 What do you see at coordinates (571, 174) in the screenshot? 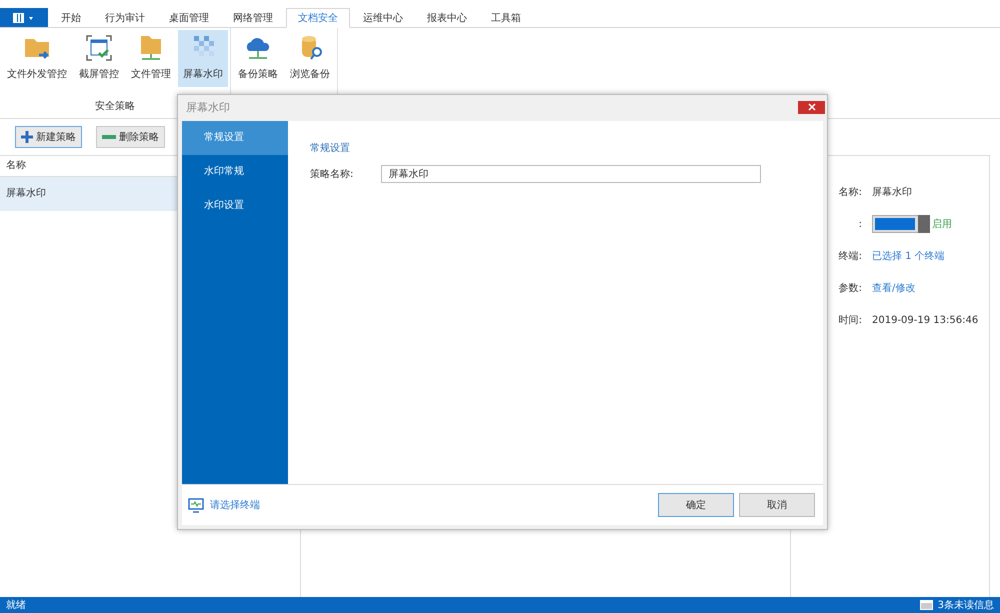
I see `name-input-field: 屏幕水印` at bounding box center [571, 174].